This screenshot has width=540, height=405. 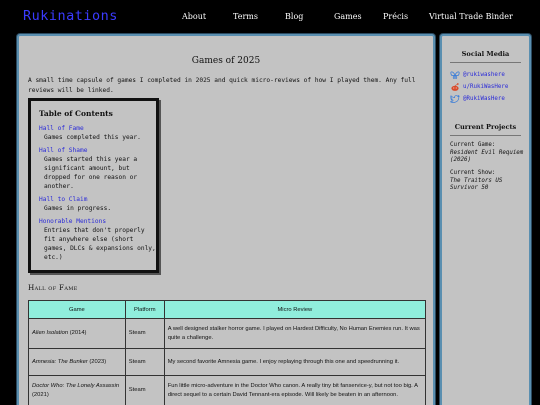 What do you see at coordinates (455, 87) in the screenshot?
I see `reddit-icon` at bounding box center [455, 87].